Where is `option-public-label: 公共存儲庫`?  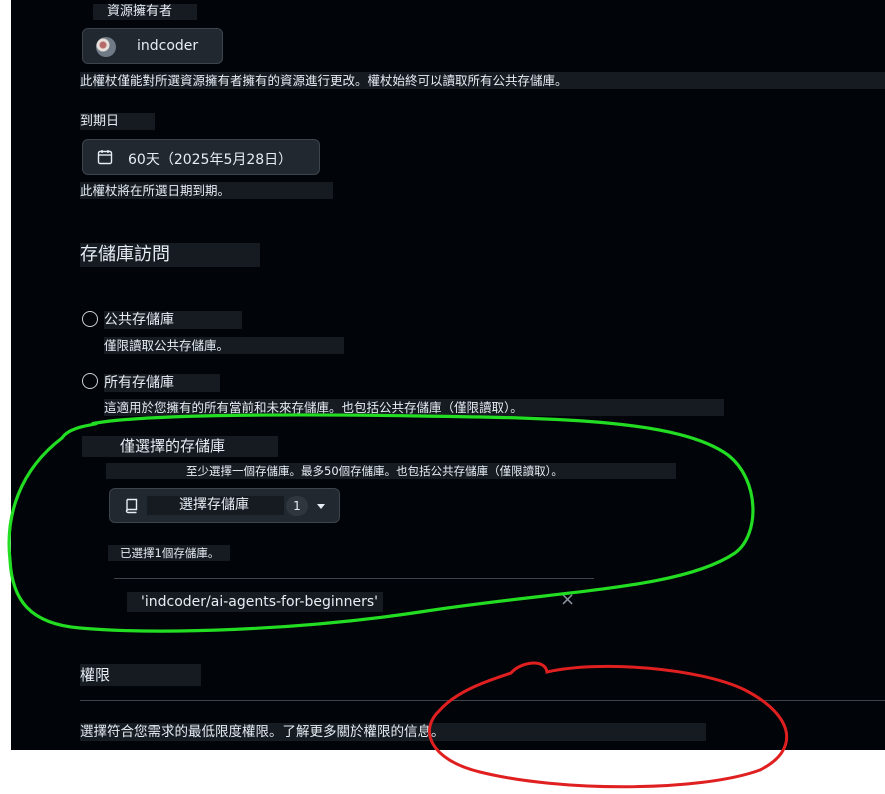 option-public-label: 公共存儲庫 is located at coordinates (173, 320).